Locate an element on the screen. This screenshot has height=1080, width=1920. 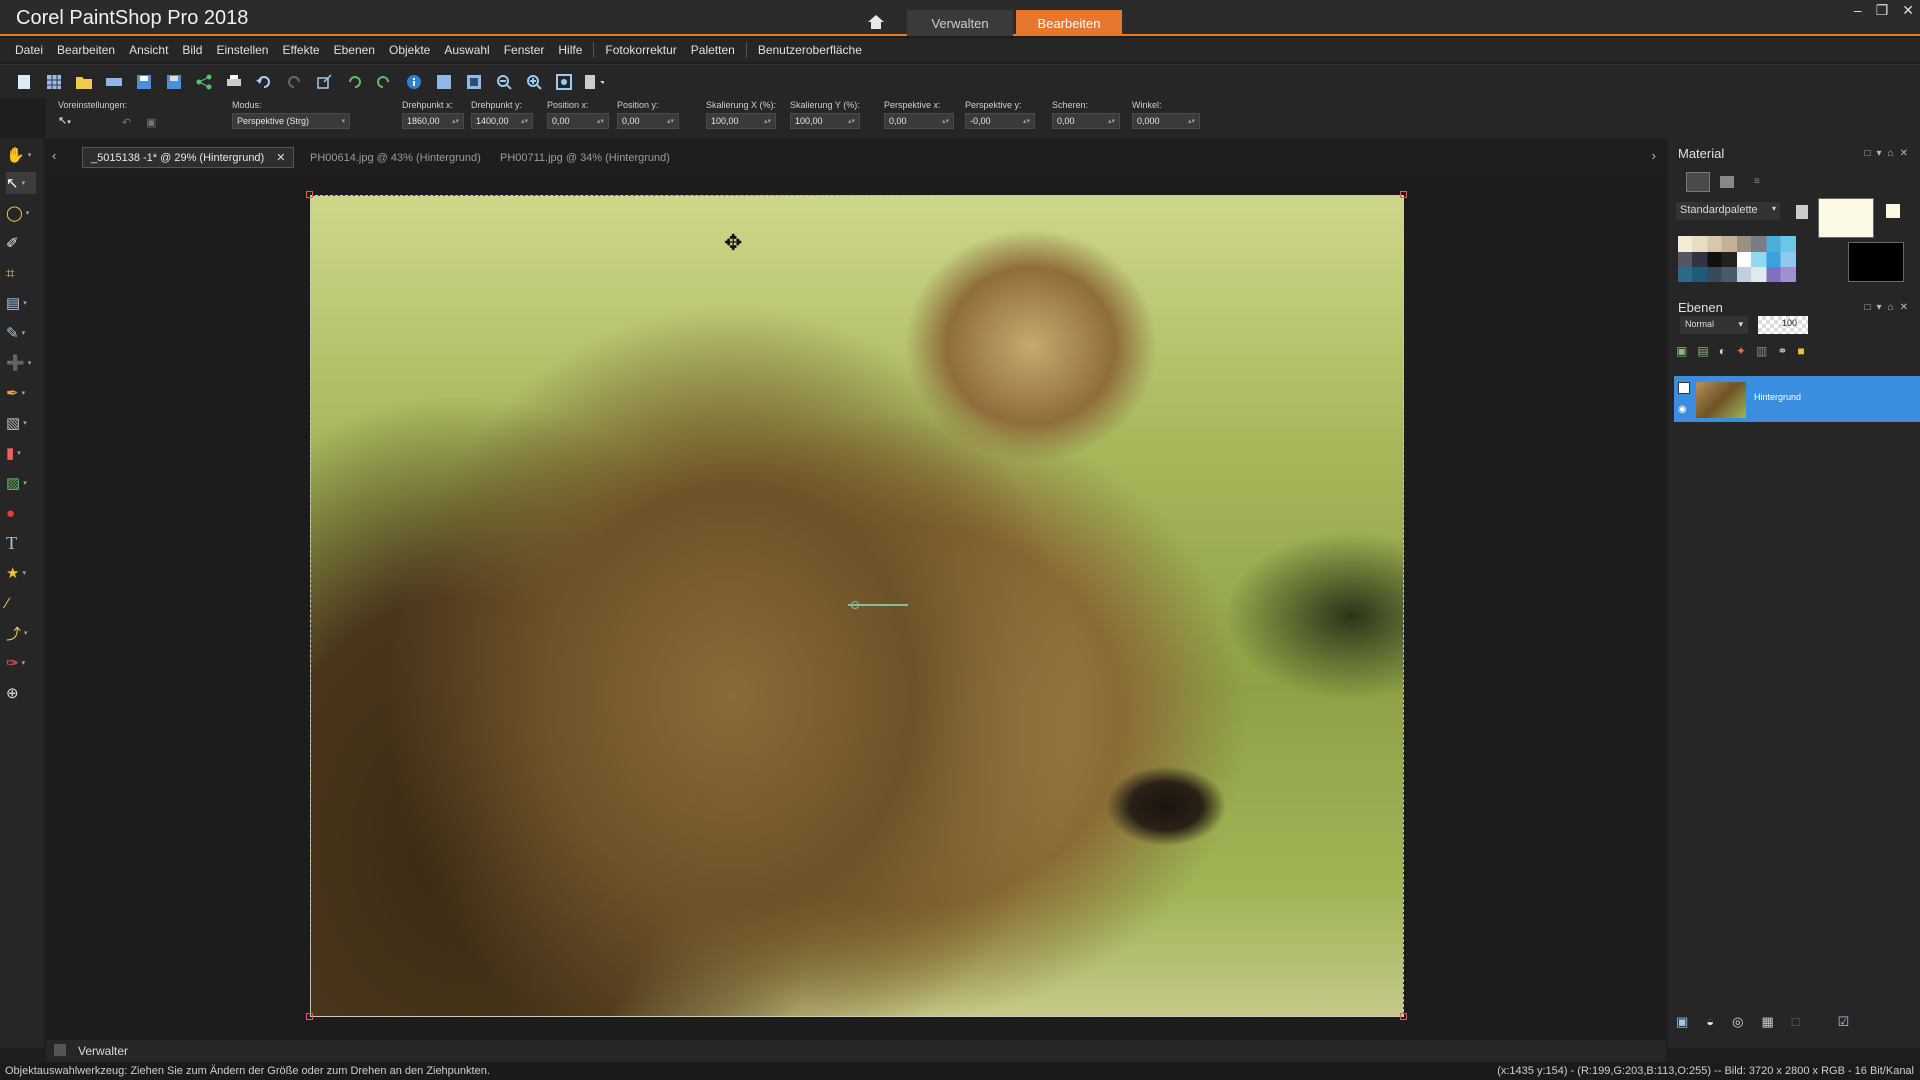
presets-dropdown: ↖▾ is located at coordinates (92, 120).